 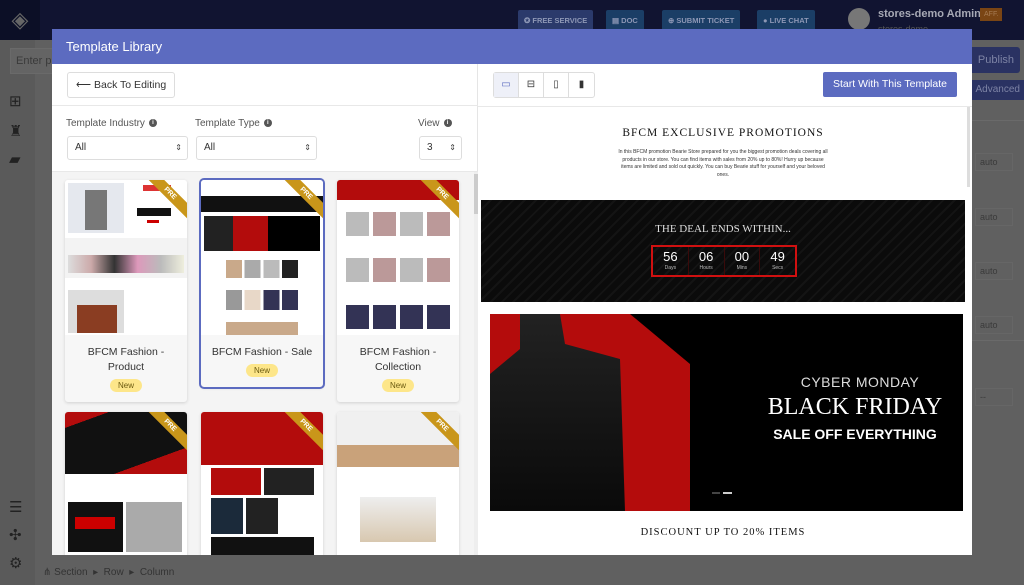 I want to click on live-chat-button: ● LIVE CHAT, so click(x=786, y=20).